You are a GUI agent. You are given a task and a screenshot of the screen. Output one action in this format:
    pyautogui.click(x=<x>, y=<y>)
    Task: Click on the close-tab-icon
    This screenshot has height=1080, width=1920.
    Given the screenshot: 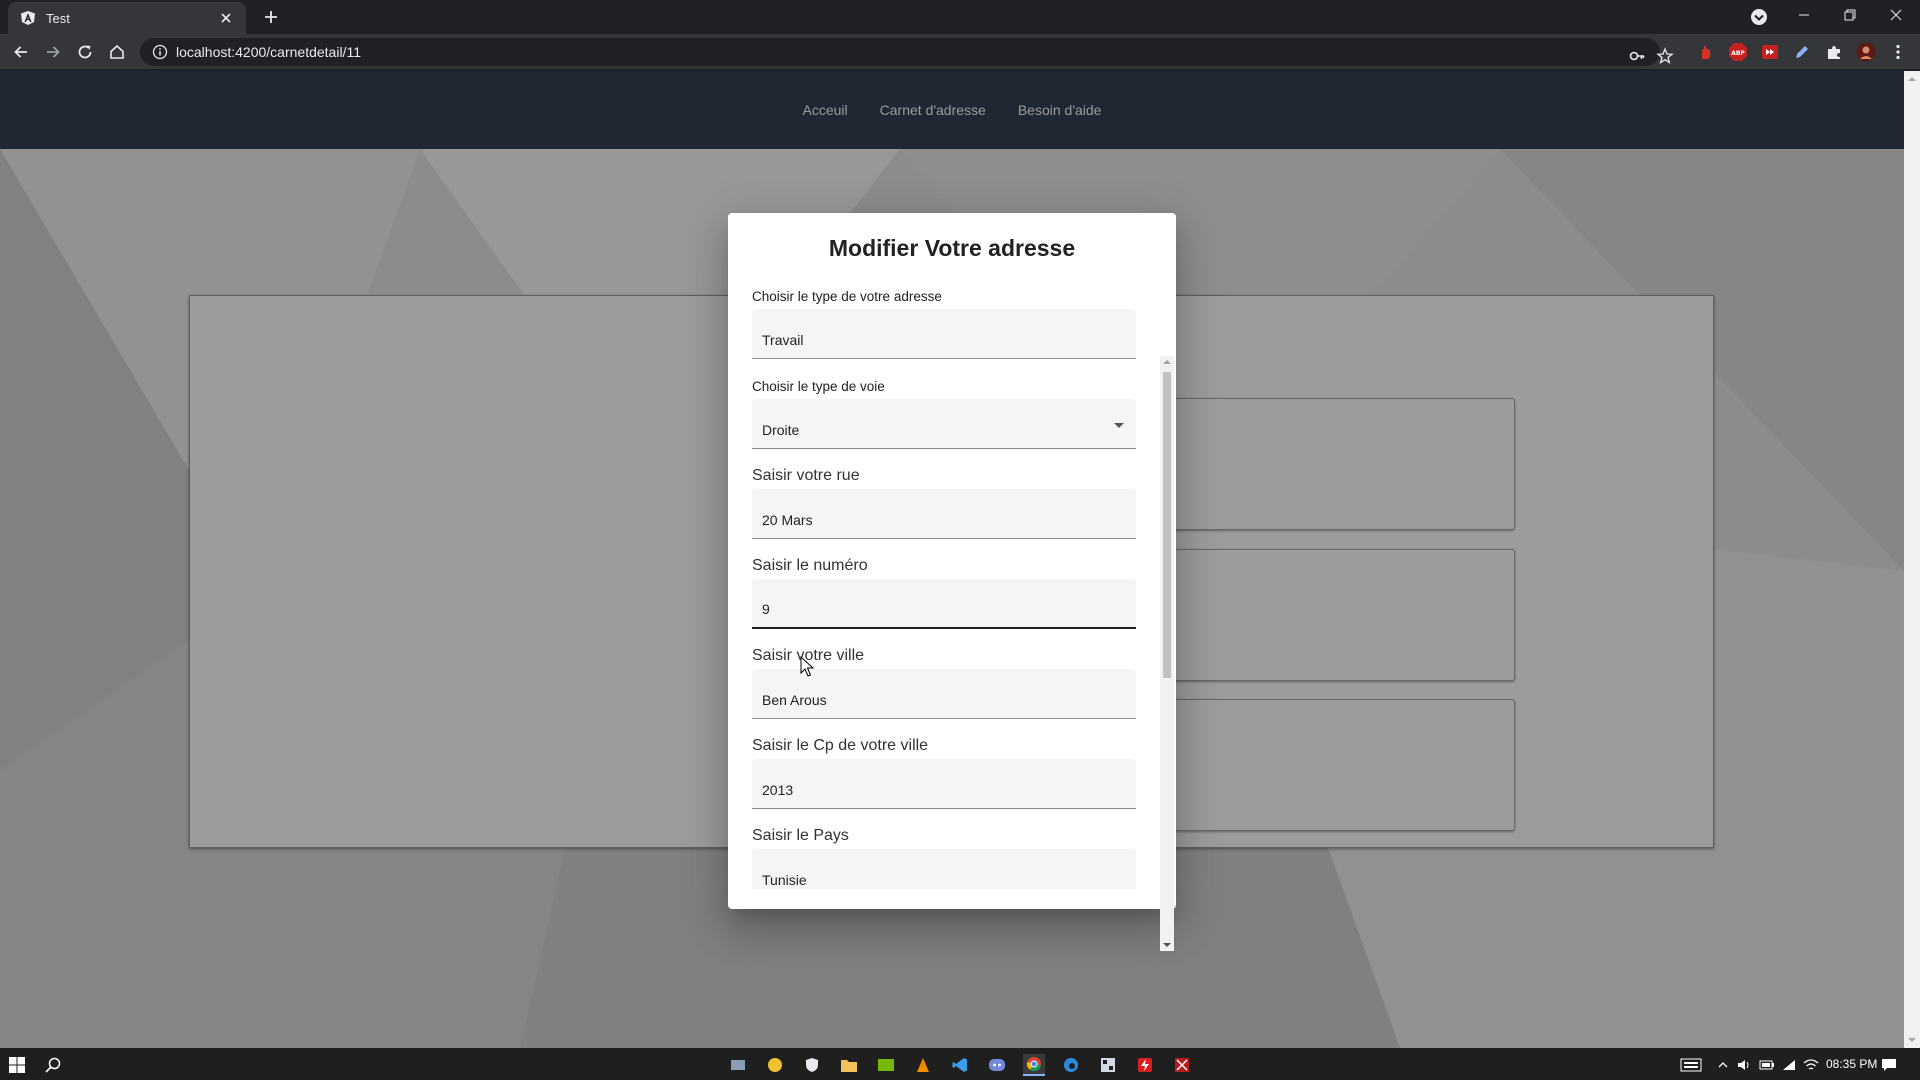 What is the action you would take?
    pyautogui.click(x=226, y=18)
    